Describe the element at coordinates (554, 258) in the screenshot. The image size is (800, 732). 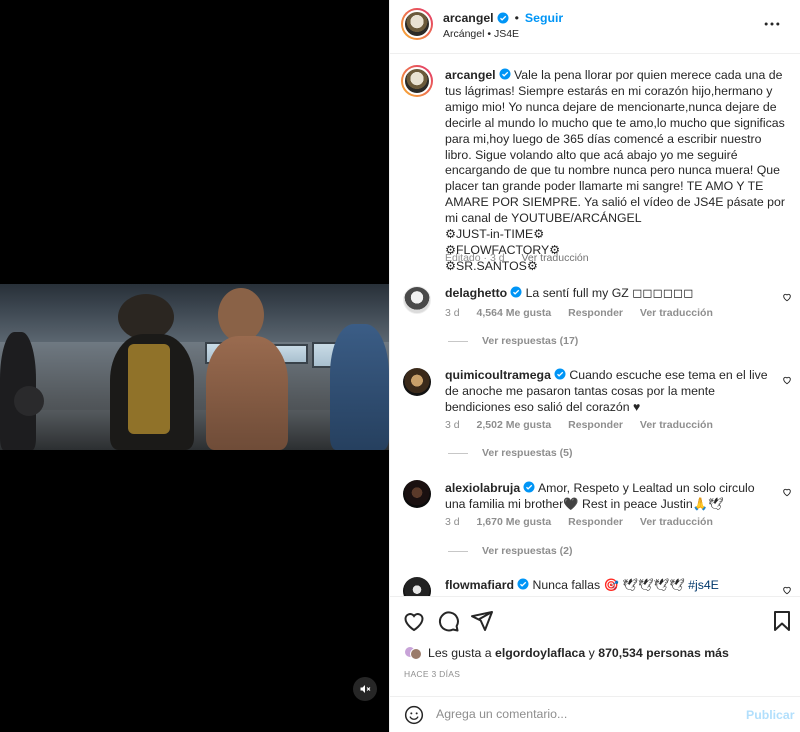
I see `caption-translate-link: Ver traducción` at that location.